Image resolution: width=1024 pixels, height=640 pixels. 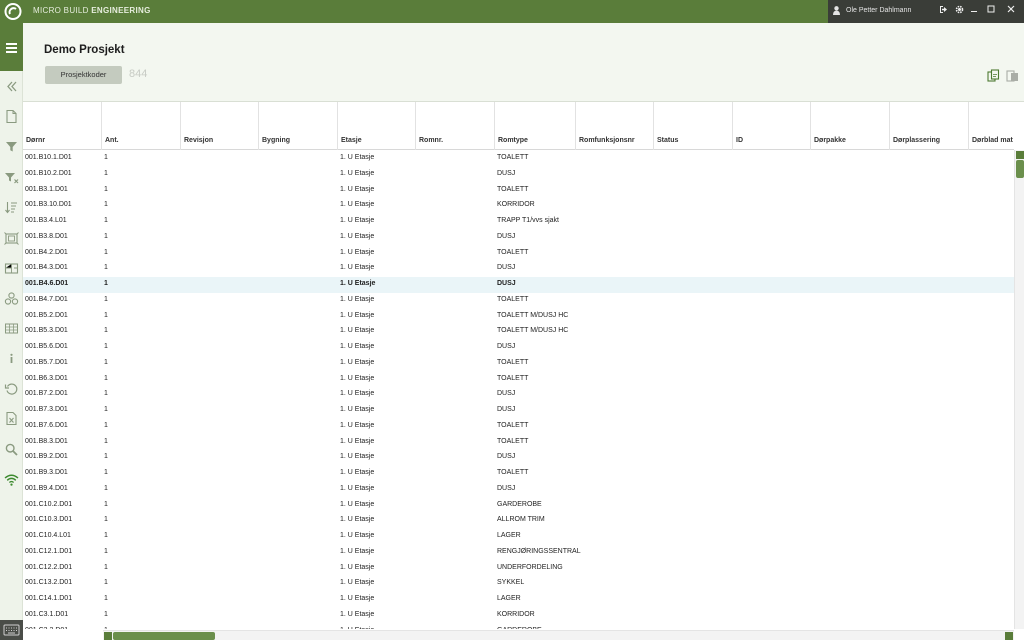 I want to click on column-header-id: ID, so click(x=772, y=126).